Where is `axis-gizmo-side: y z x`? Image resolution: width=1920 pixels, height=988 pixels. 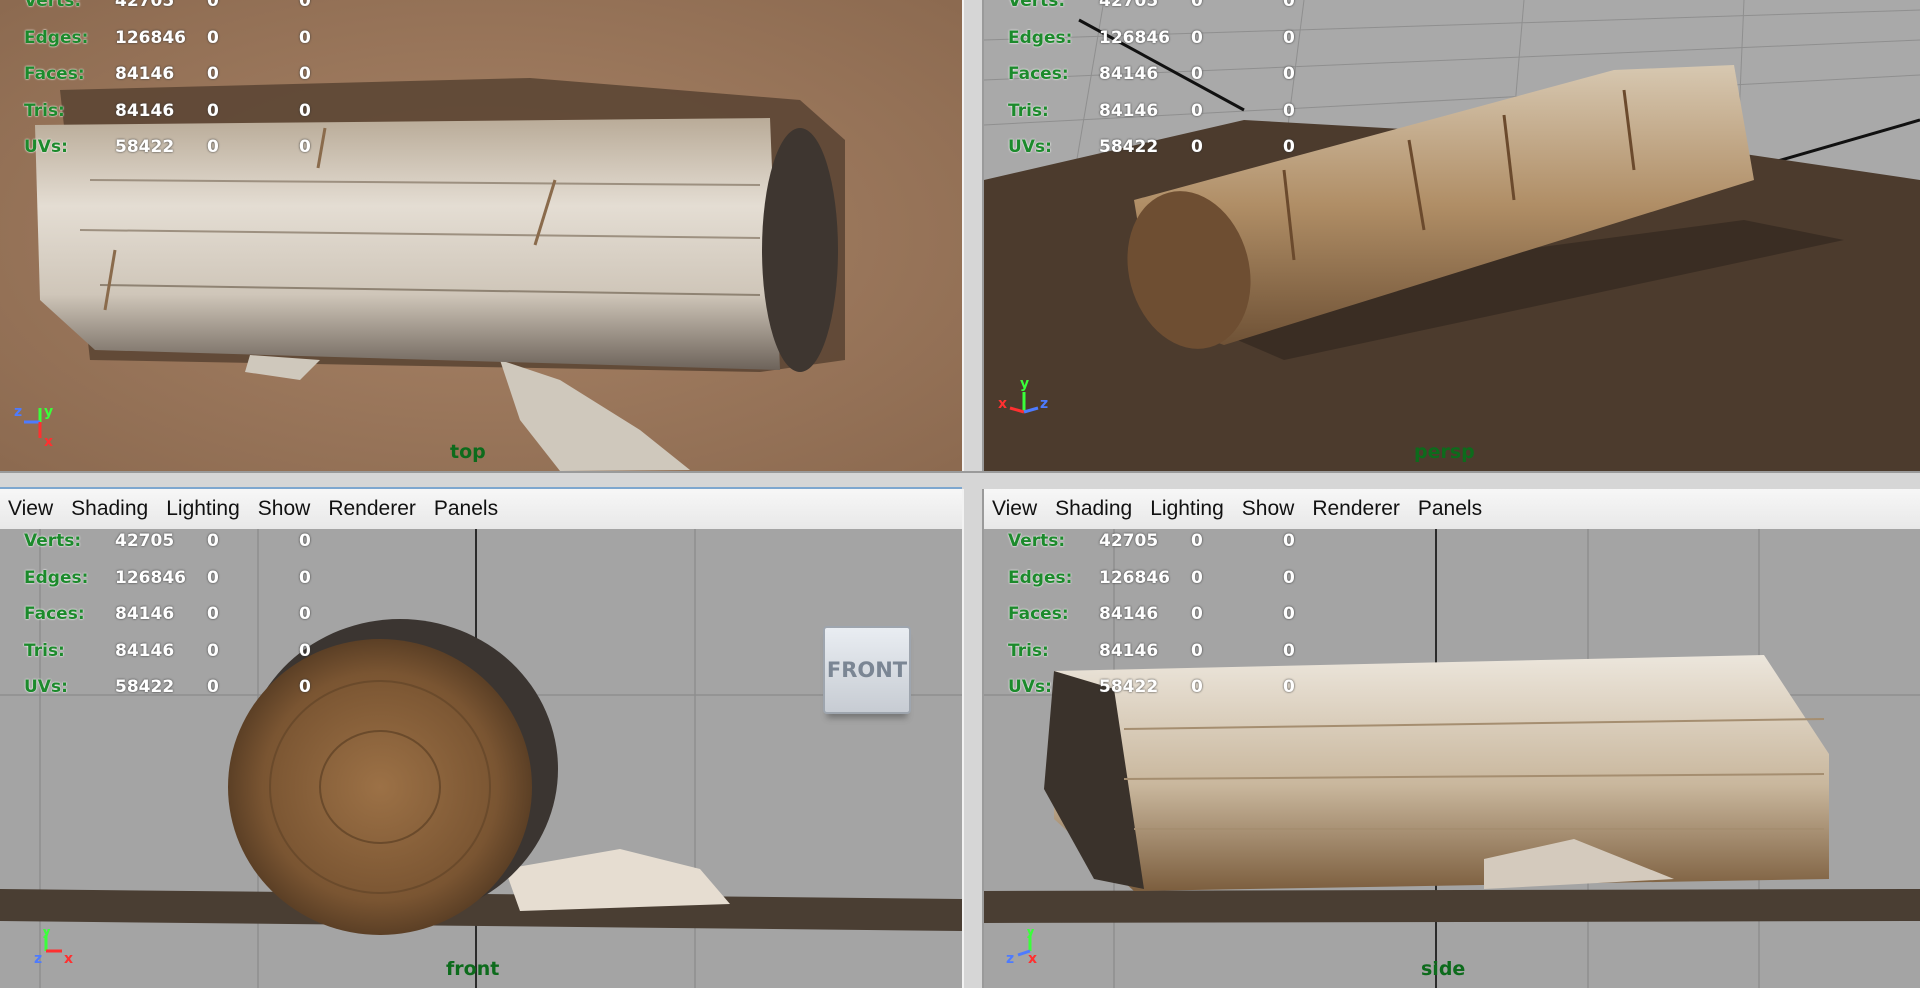
axis-gizmo-side: y z x is located at coordinates (1021, 948).